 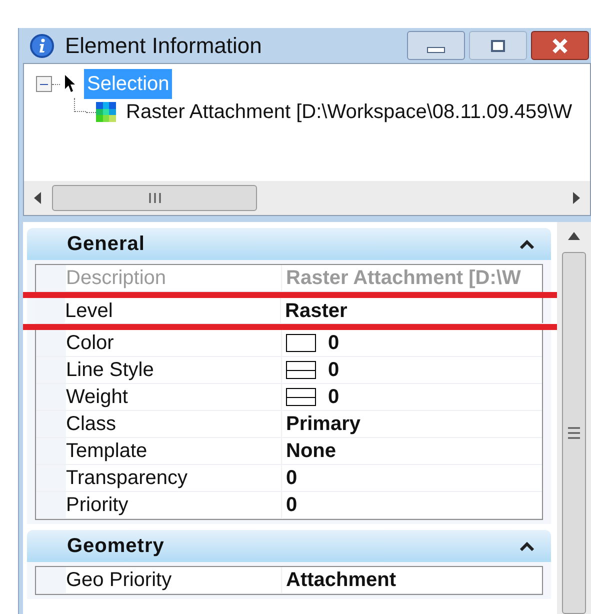 I want to click on section-header: Geometry, so click(x=289, y=546).